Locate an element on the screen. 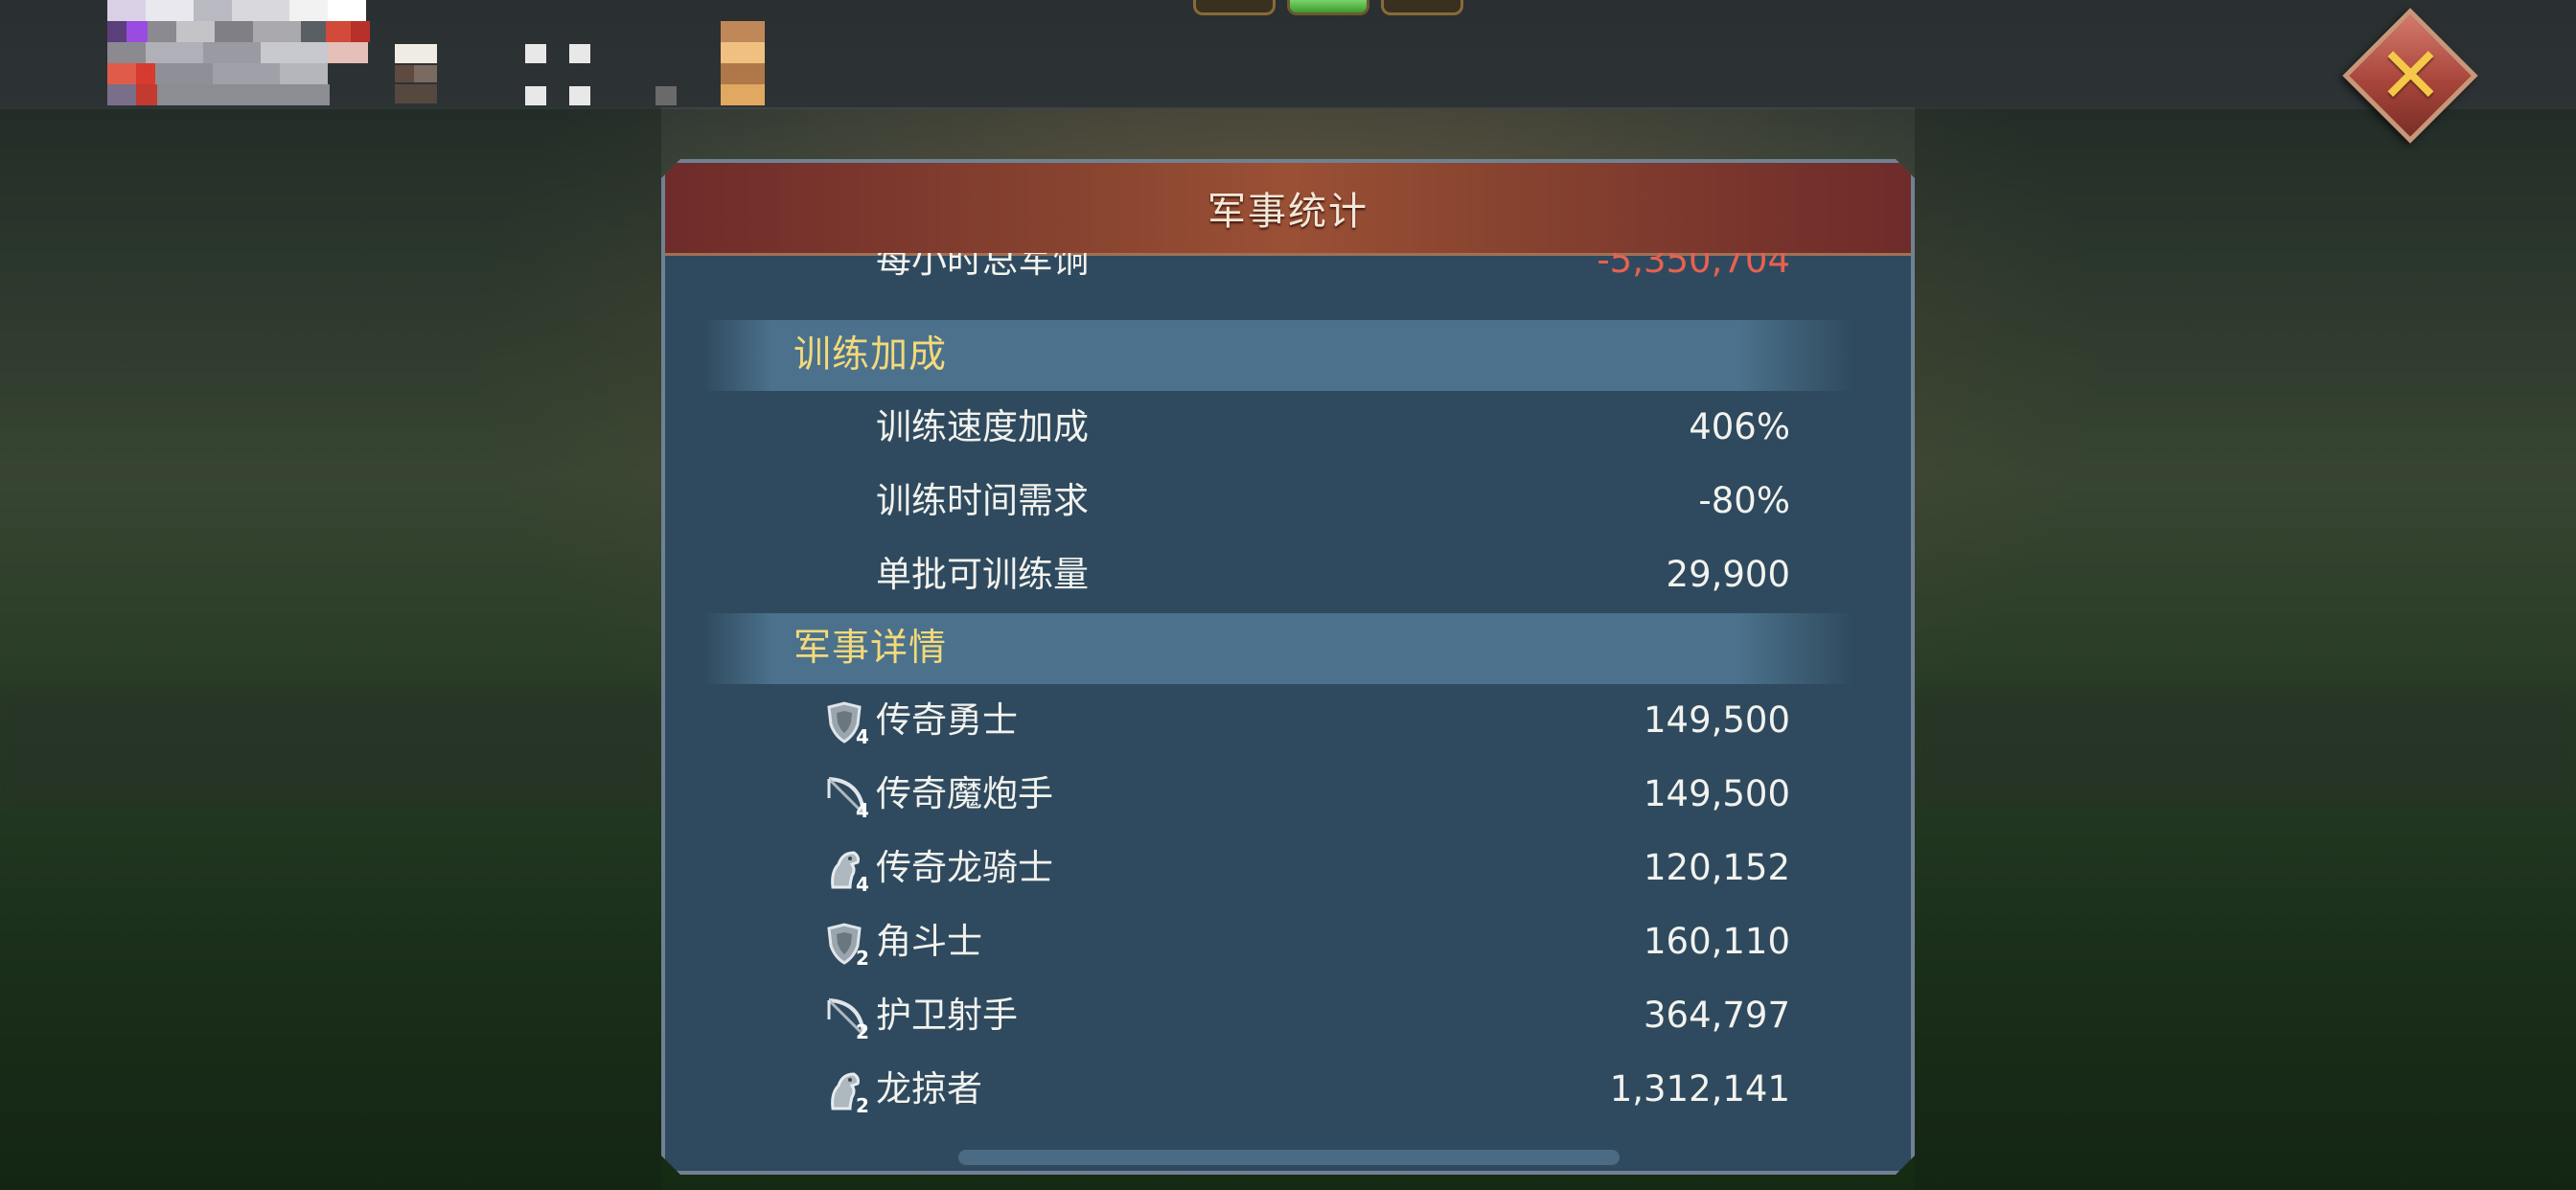  troop-count: 364,797 is located at coordinates (1716, 1015).